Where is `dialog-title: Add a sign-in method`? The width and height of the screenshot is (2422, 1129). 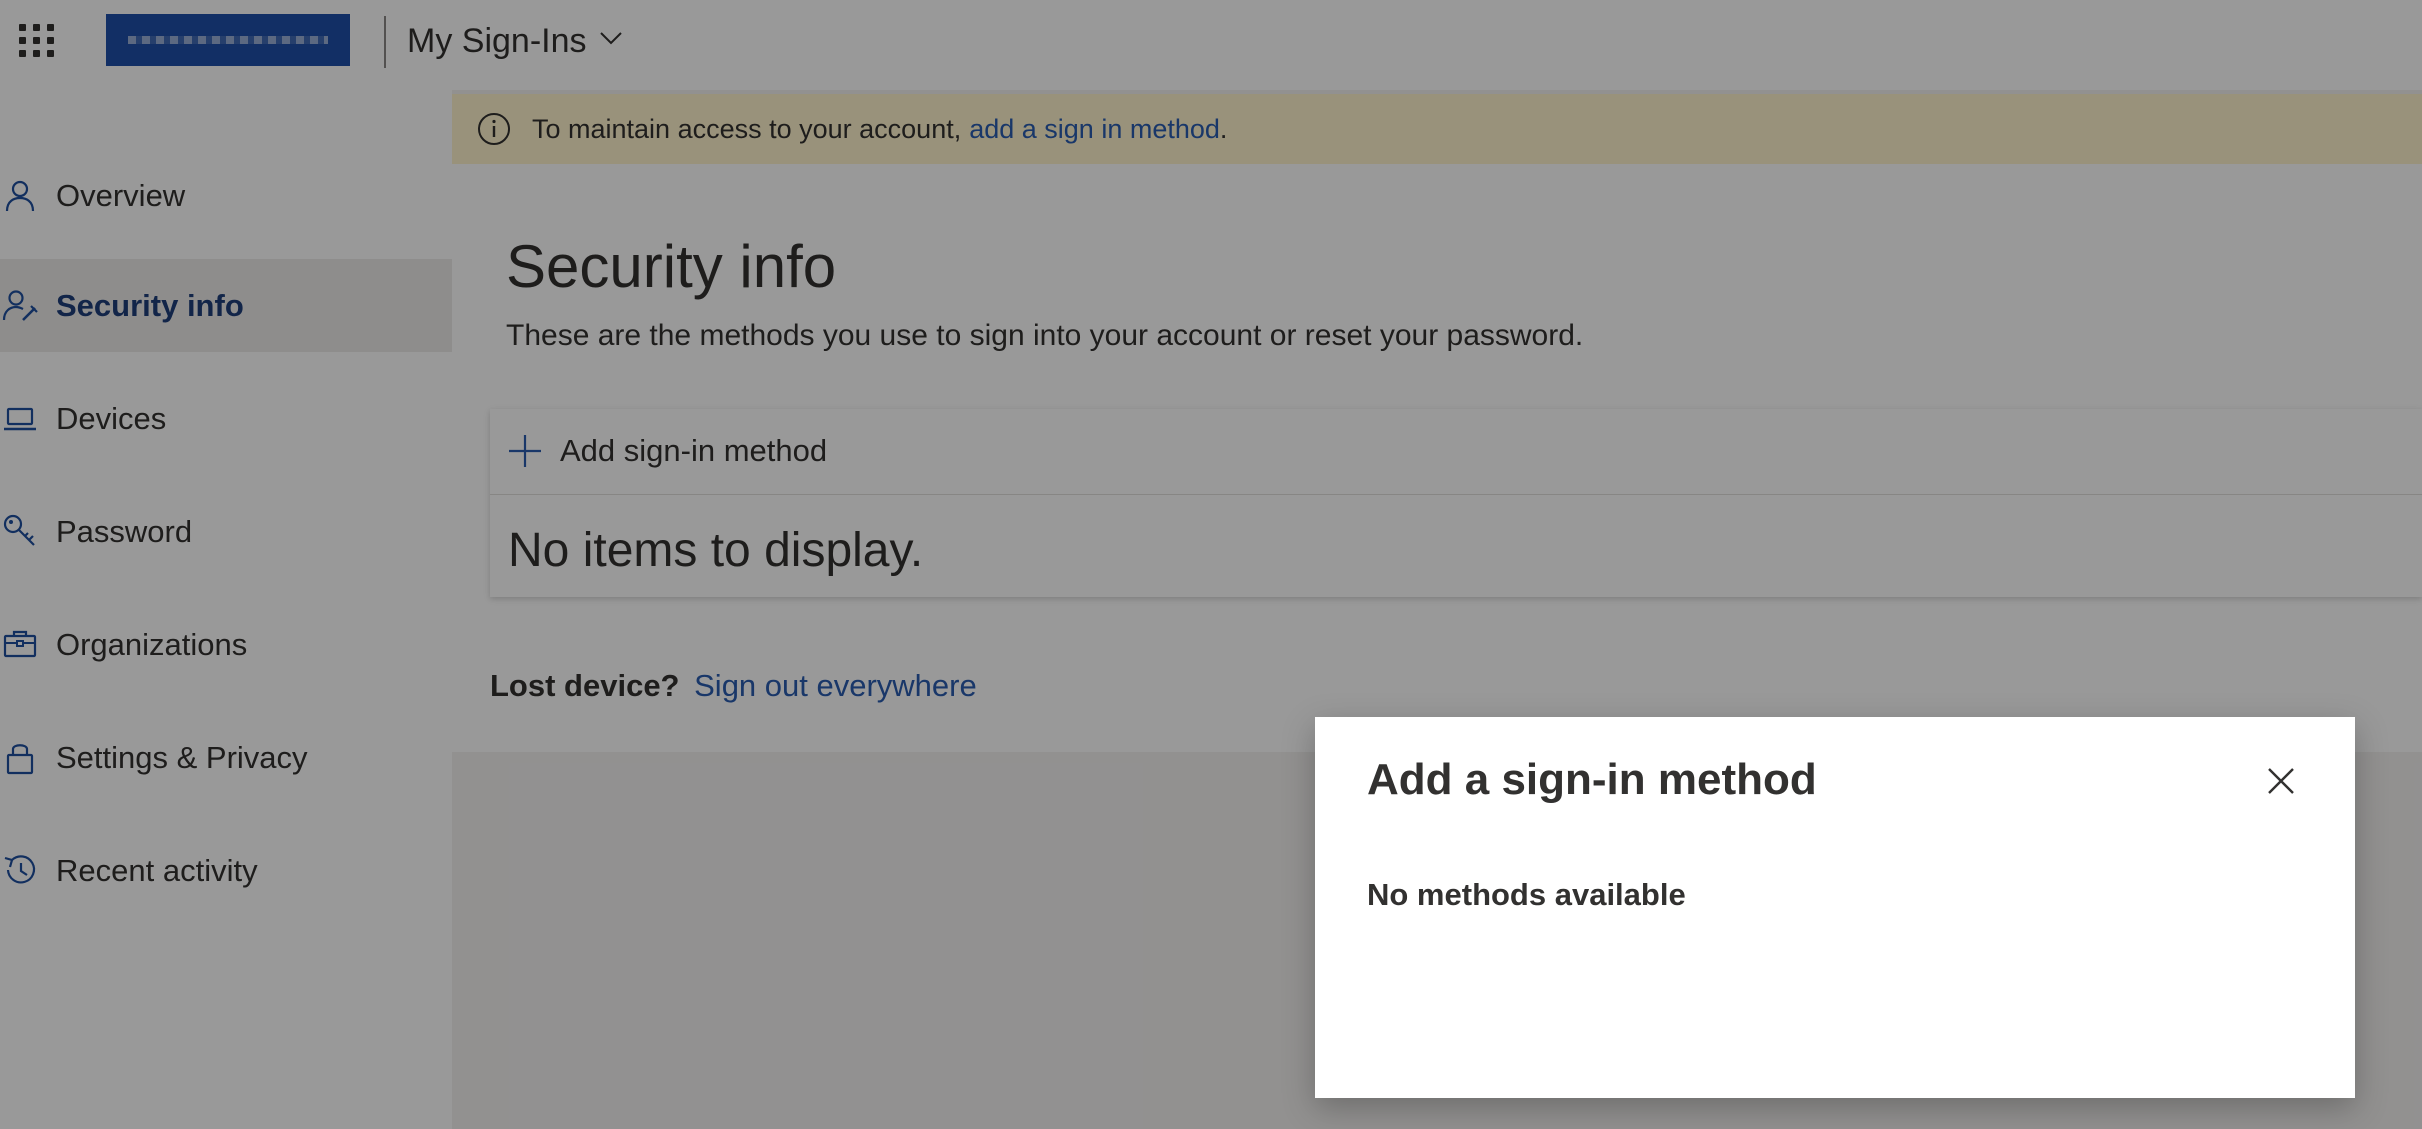
dialog-title: Add a sign-in method is located at coordinates (1592, 779).